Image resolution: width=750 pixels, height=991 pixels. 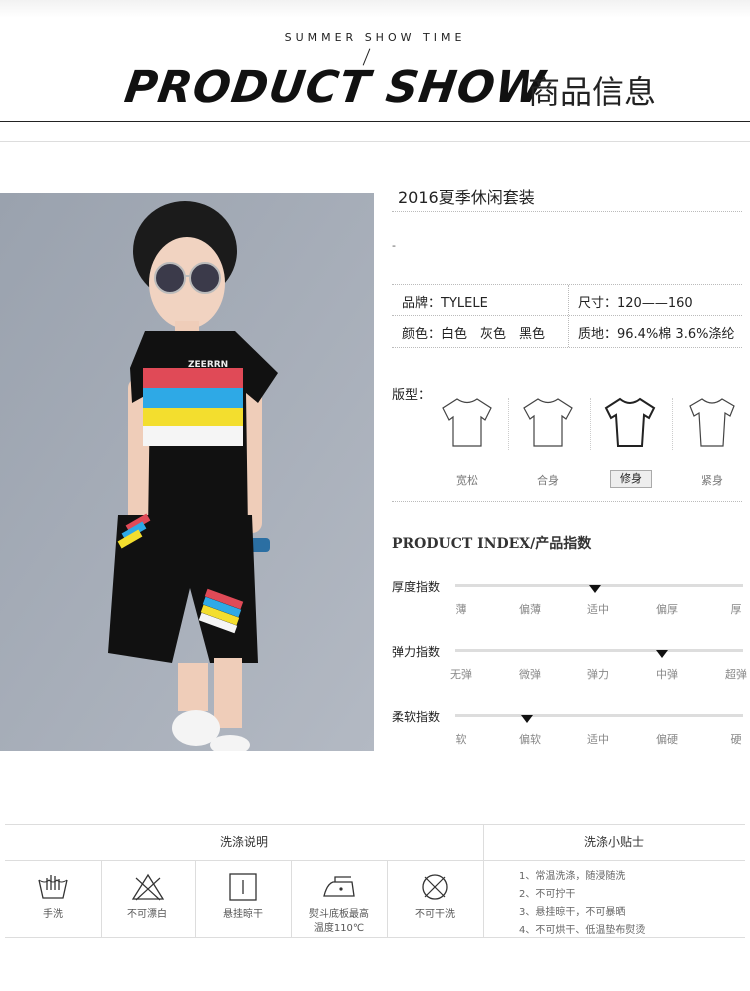 I want to click on index-tick-label: 超弹, so click(x=736, y=674).